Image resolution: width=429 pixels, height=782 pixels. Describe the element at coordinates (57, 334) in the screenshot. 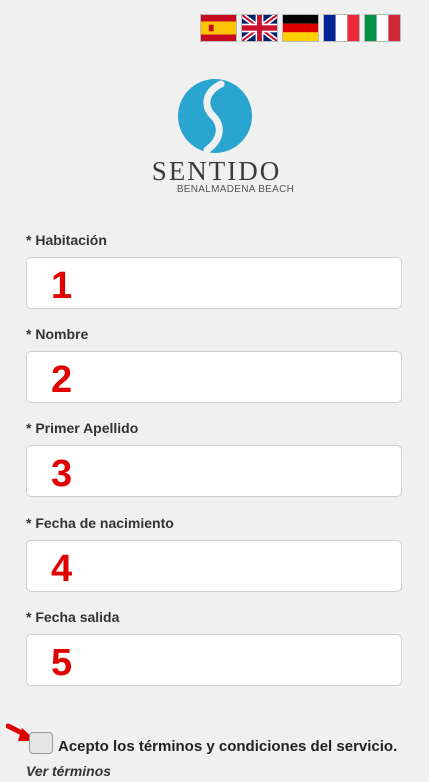

I see `label-nombre: * Nombre` at that location.